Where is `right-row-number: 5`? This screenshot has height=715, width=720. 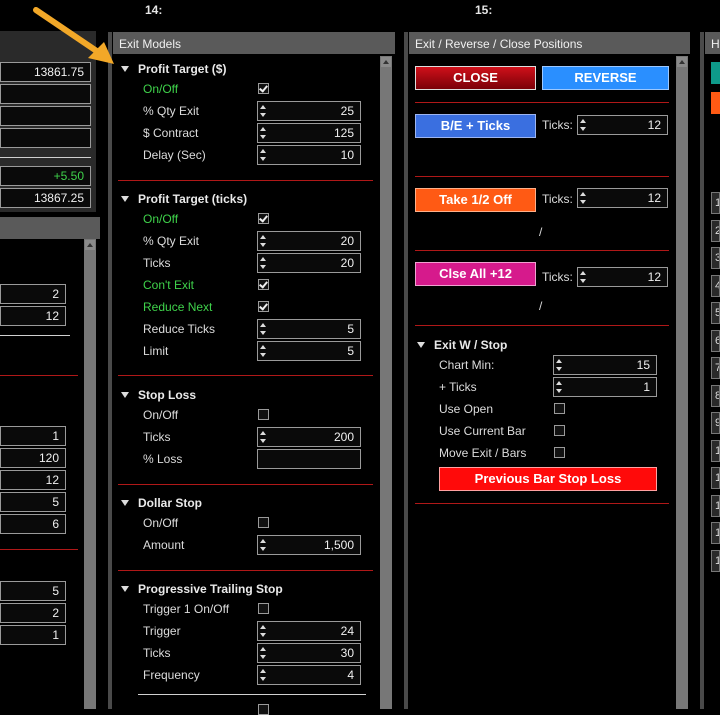
right-row-number: 5 is located at coordinates (715, 313).